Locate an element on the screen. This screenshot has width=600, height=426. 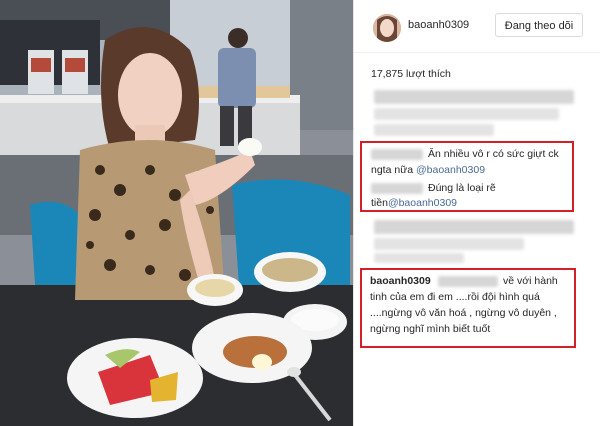
comment-text: tiền@baoanh0309 is located at coordinates (414, 203).